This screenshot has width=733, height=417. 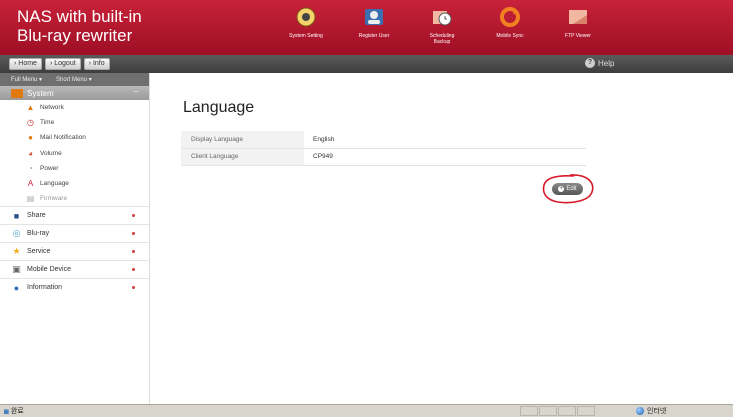 I want to click on sidebar-item-label: Time, so click(x=47, y=123).